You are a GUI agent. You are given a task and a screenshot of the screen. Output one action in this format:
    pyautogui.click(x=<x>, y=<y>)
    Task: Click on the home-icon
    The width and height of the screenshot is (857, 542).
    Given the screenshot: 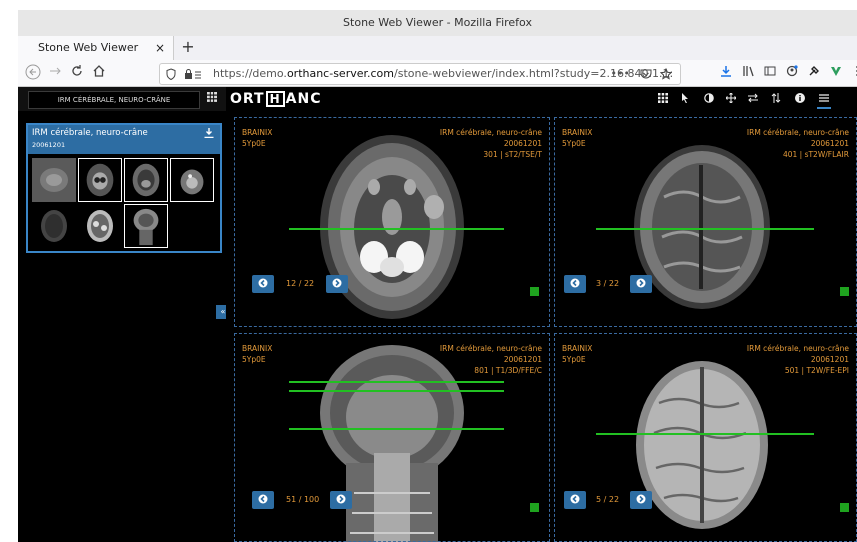 What is the action you would take?
    pyautogui.click(x=99, y=73)
    